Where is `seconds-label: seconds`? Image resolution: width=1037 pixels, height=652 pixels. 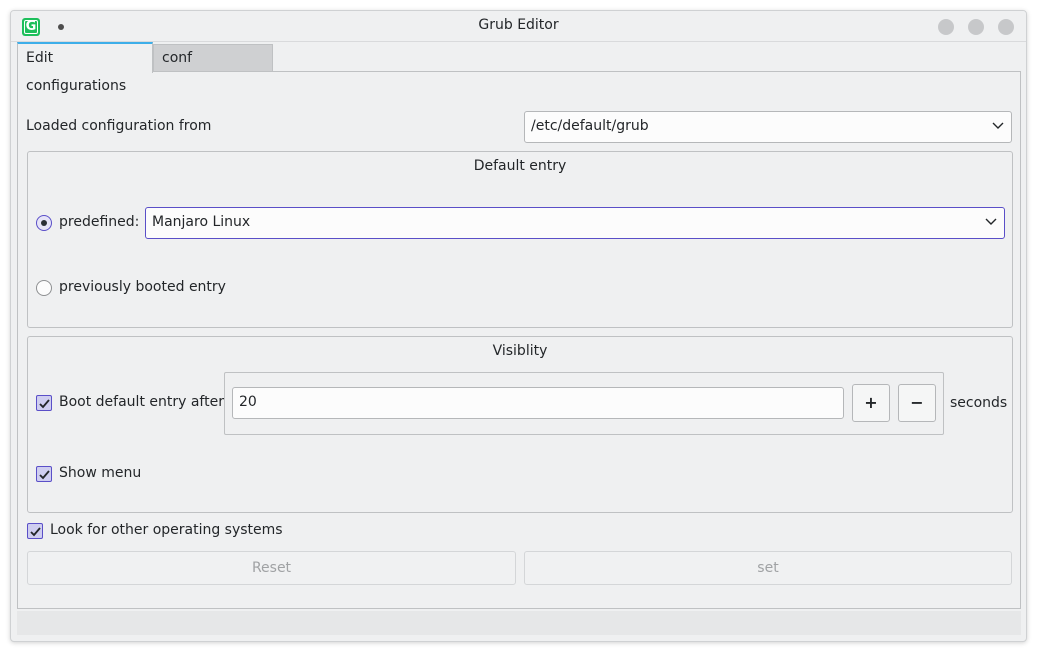
seconds-label: seconds is located at coordinates (979, 403).